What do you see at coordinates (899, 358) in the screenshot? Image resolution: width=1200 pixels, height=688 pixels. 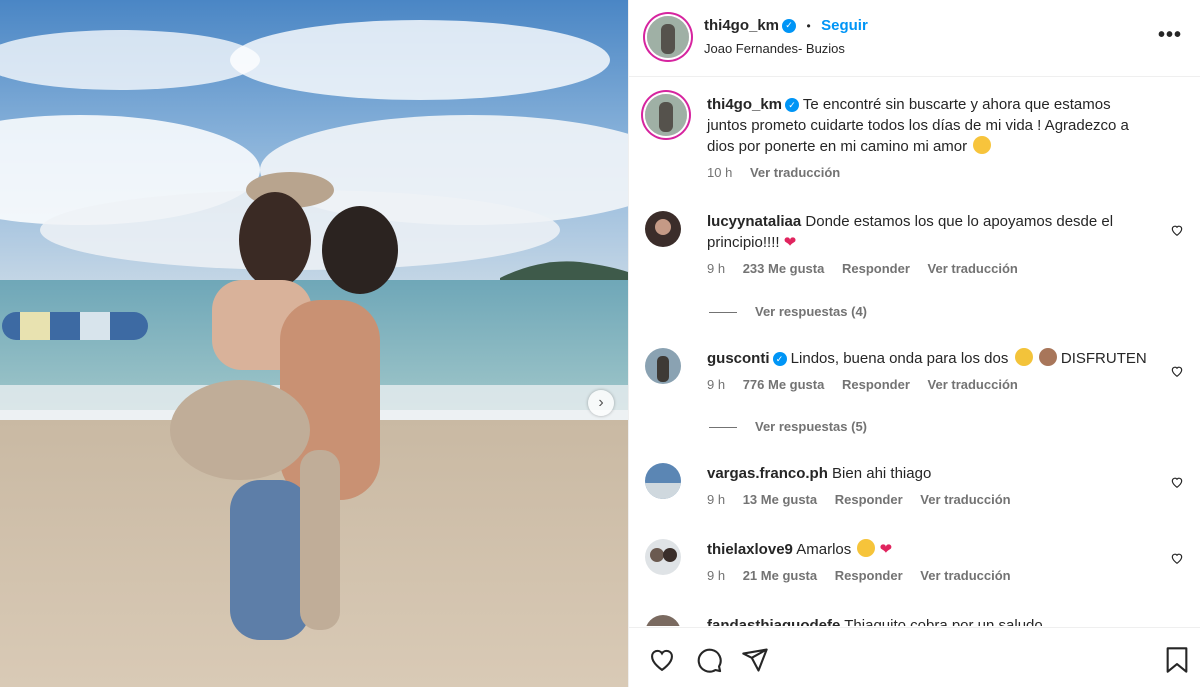 I see `comment-text: Lindos, buena onda para los dos` at bounding box center [899, 358].